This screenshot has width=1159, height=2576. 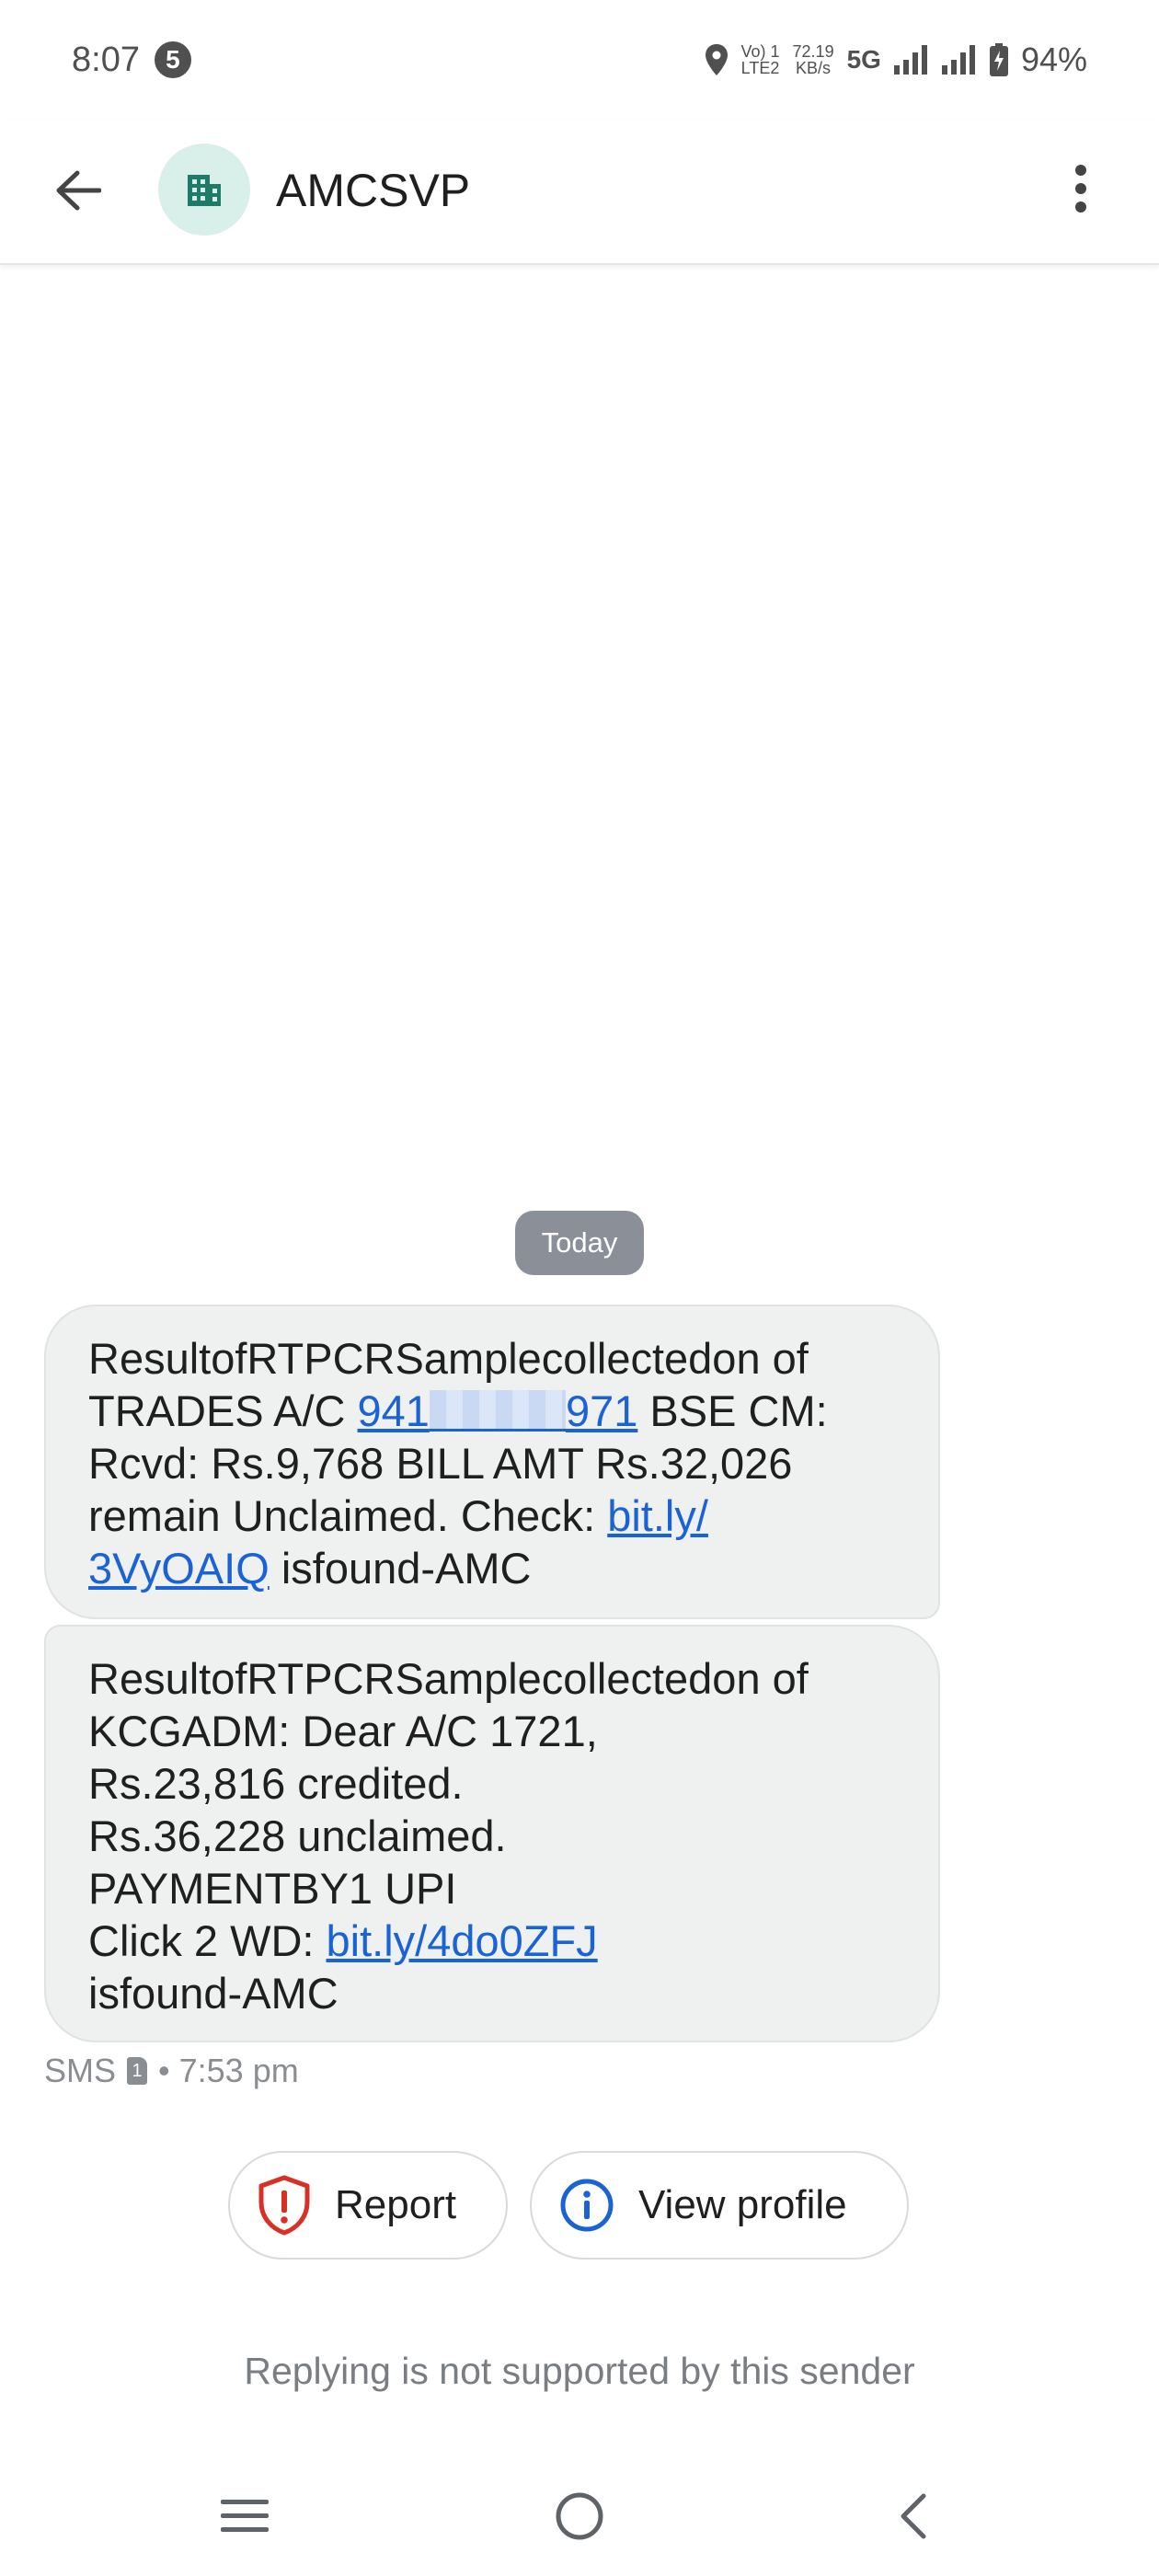 I want to click on account-number-start: 941, so click(x=393, y=1410).